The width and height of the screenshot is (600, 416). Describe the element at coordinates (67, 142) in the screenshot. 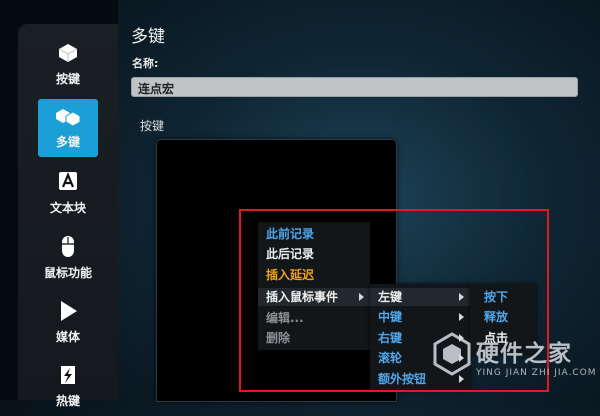

I see `sidebar-item-label: 多键` at that location.